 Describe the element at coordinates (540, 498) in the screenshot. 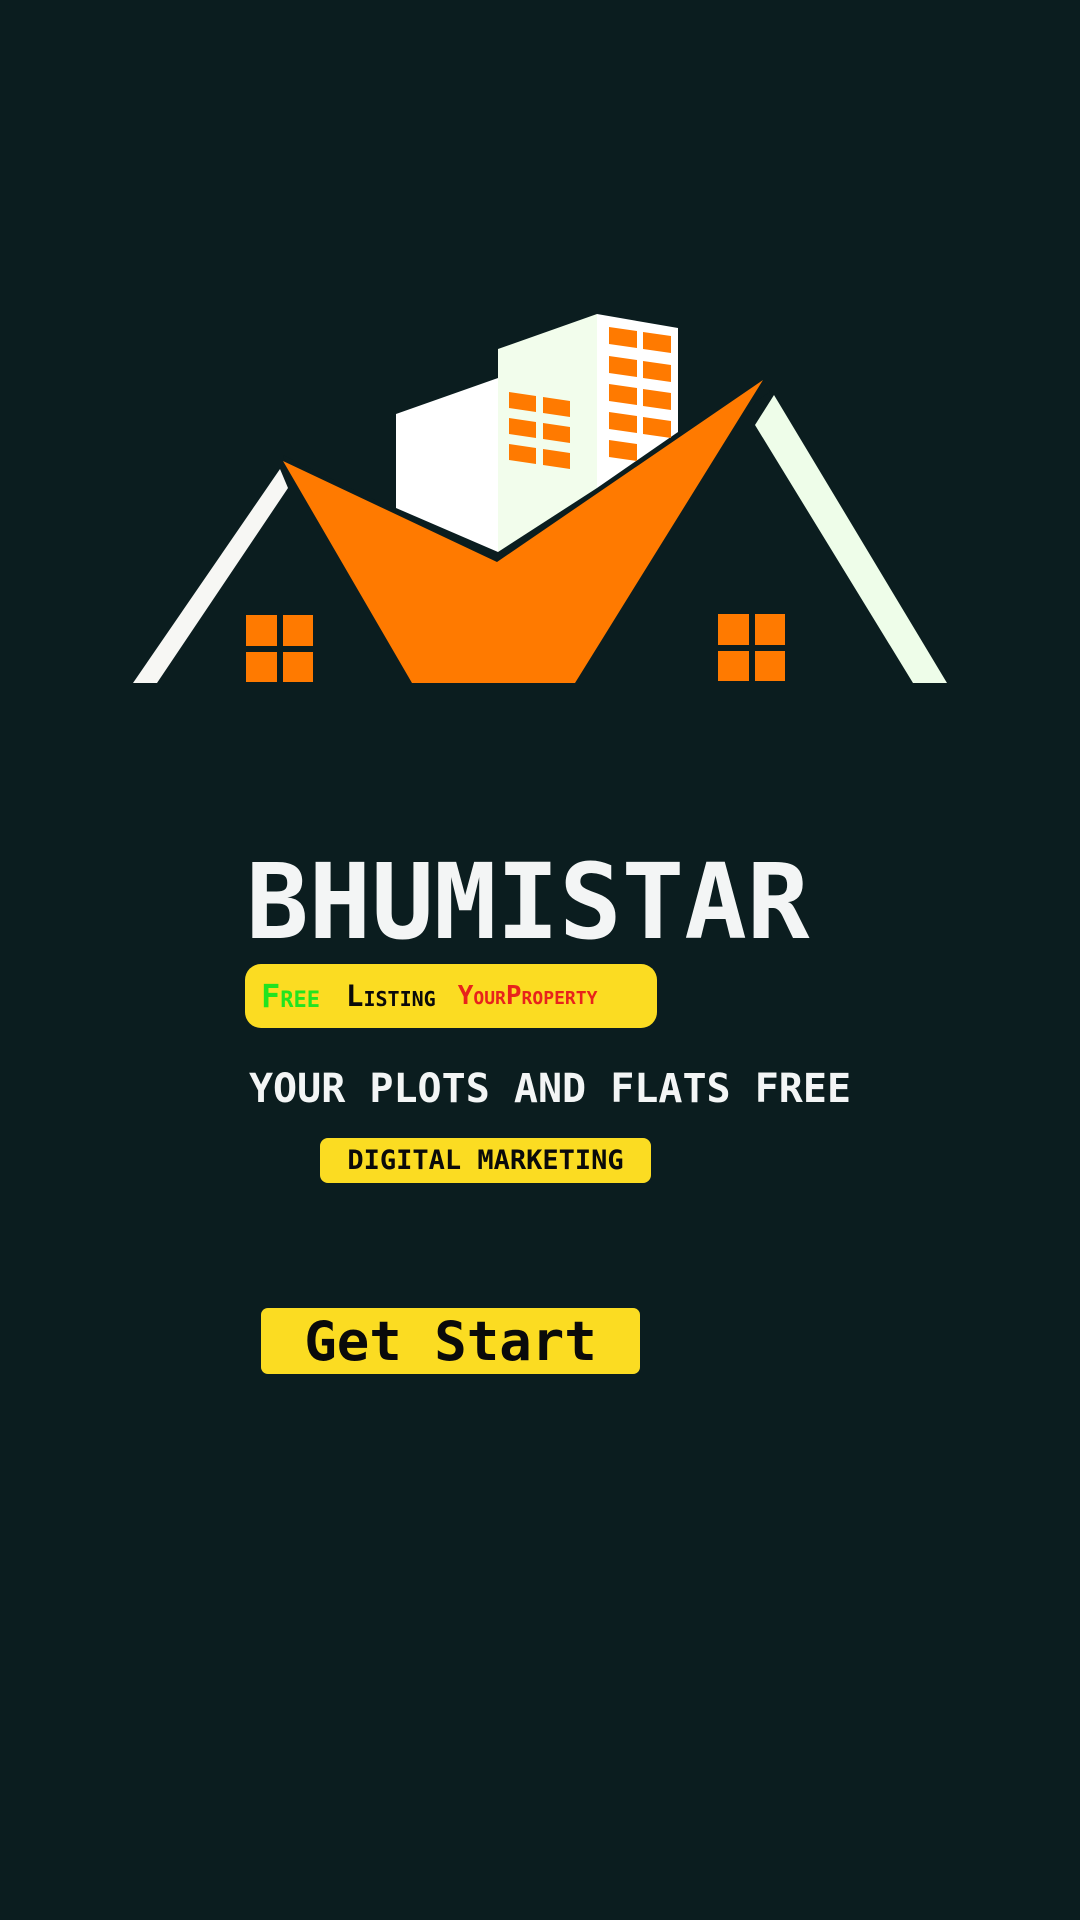

I see `house-buildings-logo-icon` at that location.